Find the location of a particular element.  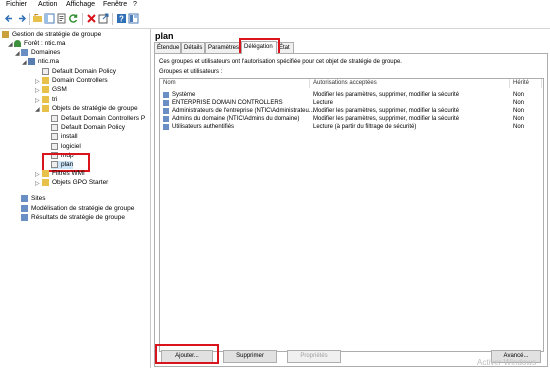

groups-label: Groupes et utilisateurs : is located at coordinates (191, 72).